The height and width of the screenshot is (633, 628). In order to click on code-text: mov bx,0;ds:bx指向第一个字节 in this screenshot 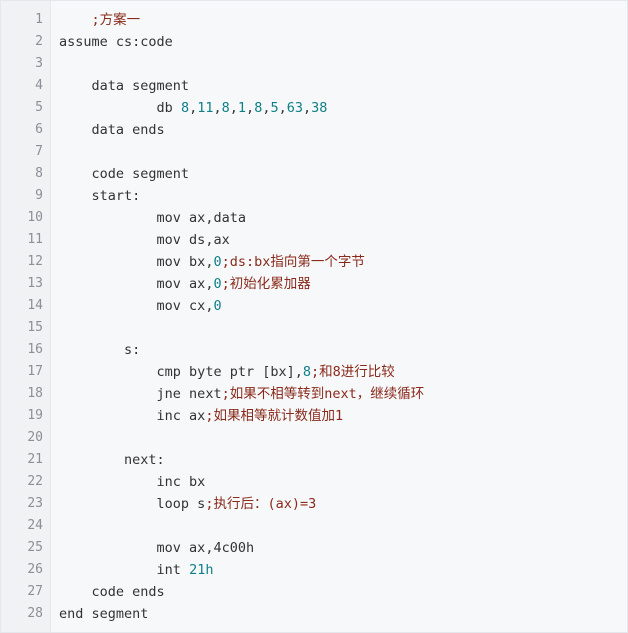, I will do `click(212, 262)`.